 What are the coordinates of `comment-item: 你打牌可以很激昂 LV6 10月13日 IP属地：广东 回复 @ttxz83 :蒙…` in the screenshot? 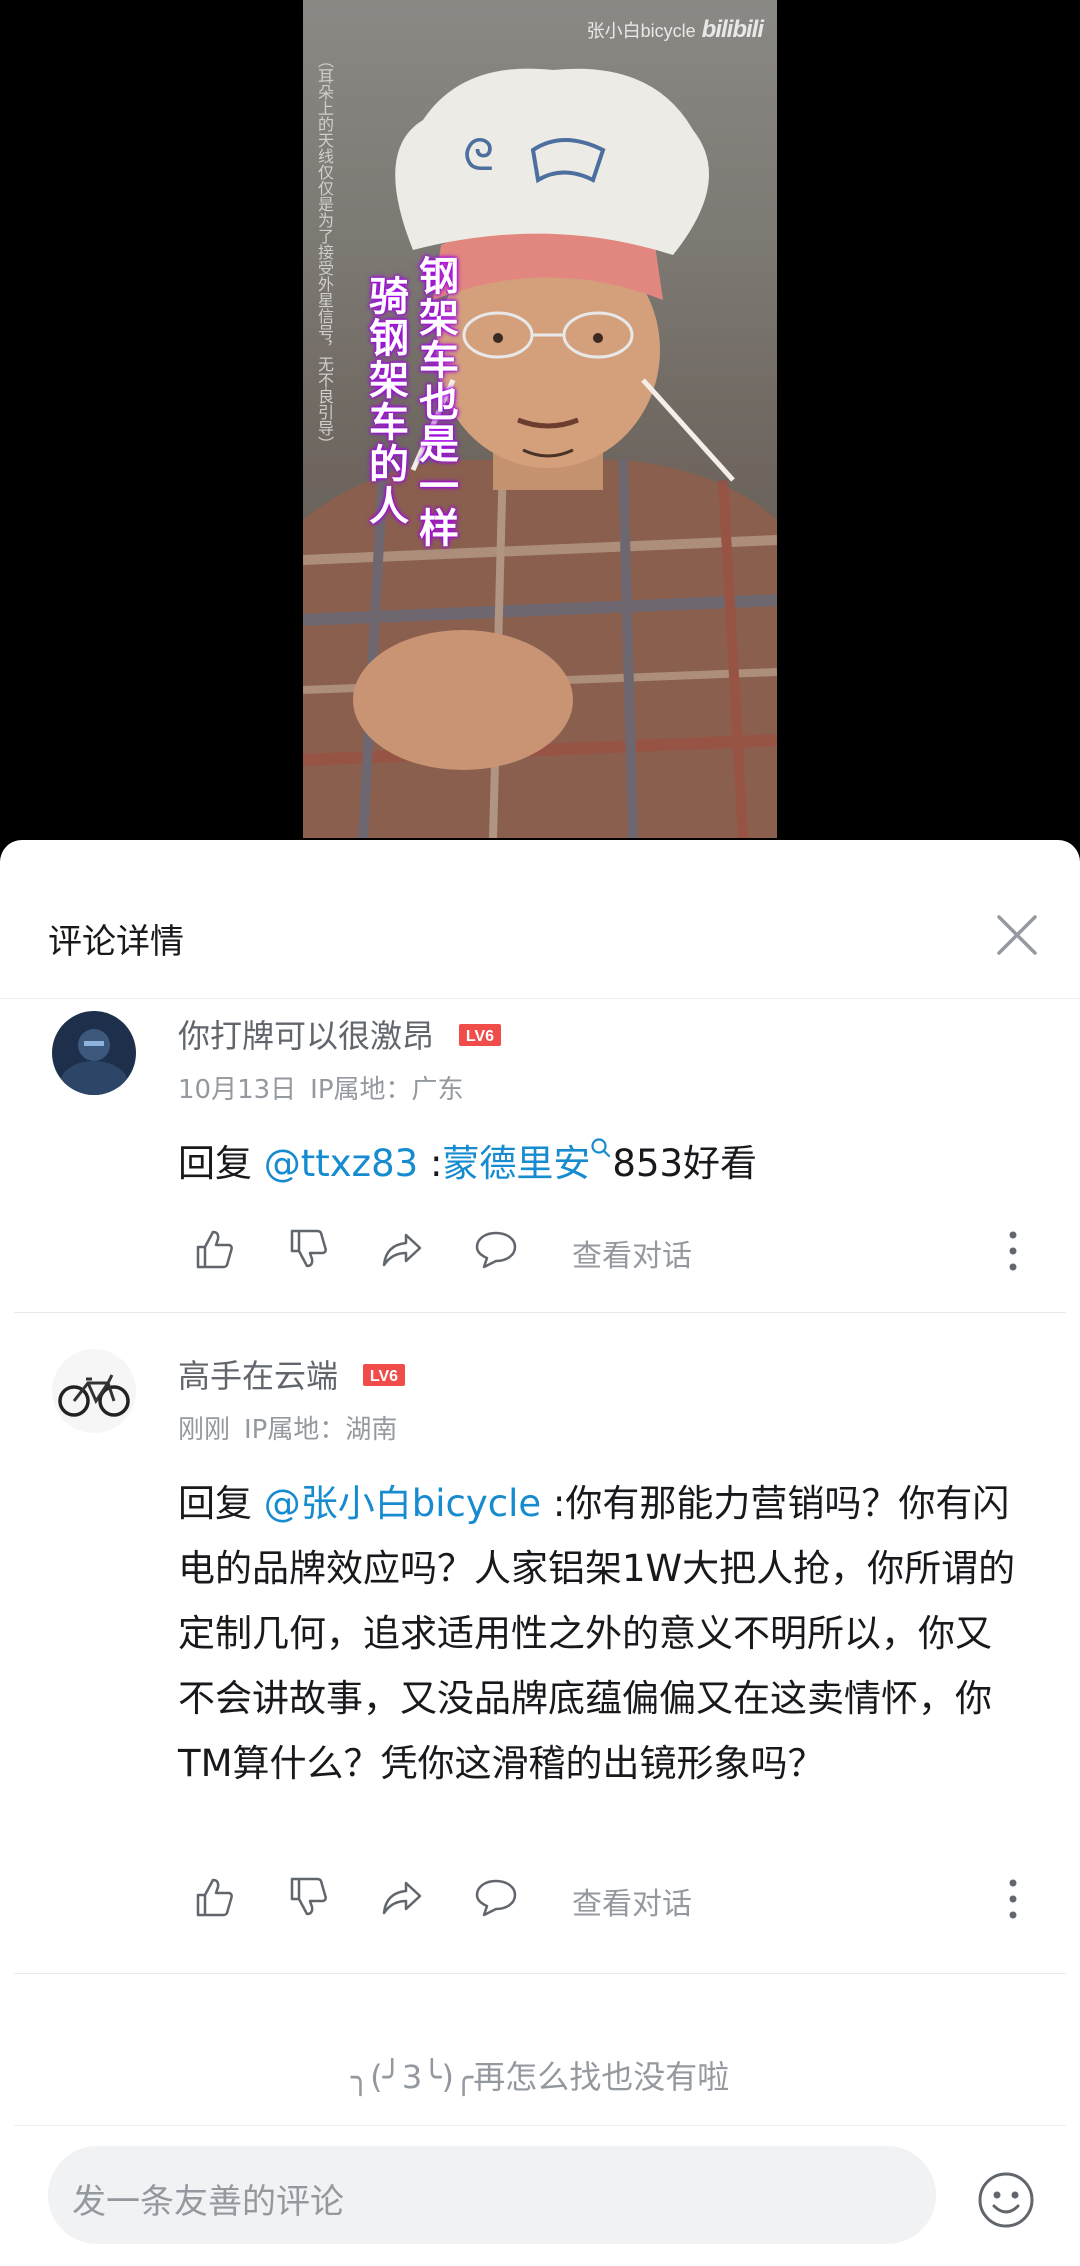 It's located at (540, 1156).